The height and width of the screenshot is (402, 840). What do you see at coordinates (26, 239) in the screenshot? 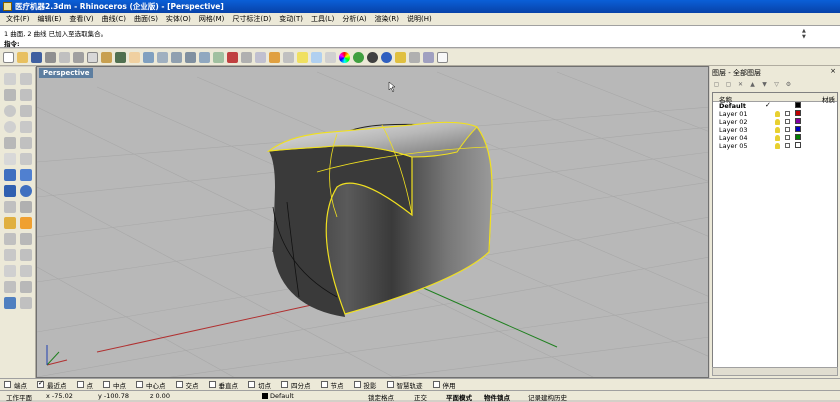
I see `trim-icon` at bounding box center [26, 239].